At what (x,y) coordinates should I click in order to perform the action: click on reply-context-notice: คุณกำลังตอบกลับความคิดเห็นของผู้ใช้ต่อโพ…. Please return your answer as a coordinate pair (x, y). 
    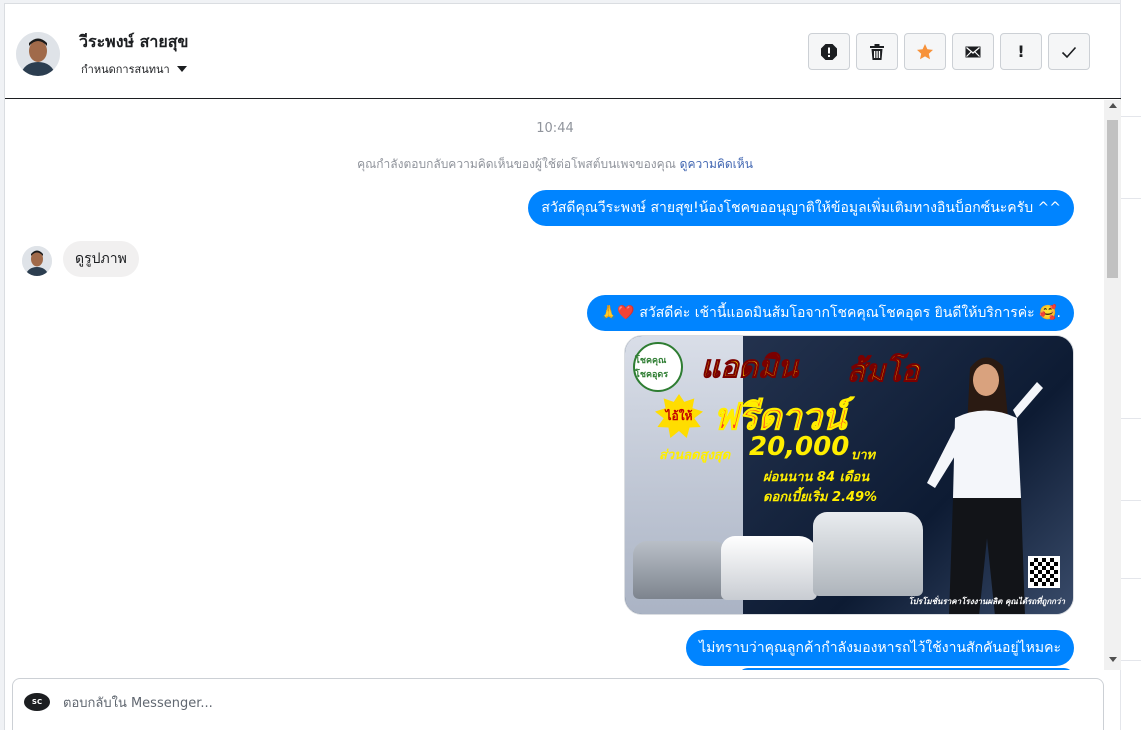
    Looking at the image, I should click on (555, 164).